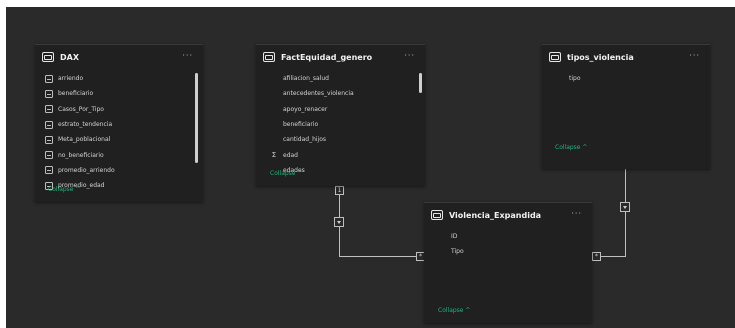 This screenshot has width=735, height=328. Describe the element at coordinates (274, 155) in the screenshot. I see `sigma-icon: Σ` at that location.